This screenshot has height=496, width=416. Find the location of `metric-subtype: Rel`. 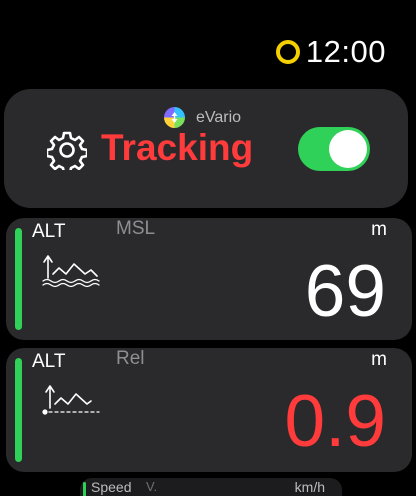

metric-subtype: Rel is located at coordinates (130, 358).